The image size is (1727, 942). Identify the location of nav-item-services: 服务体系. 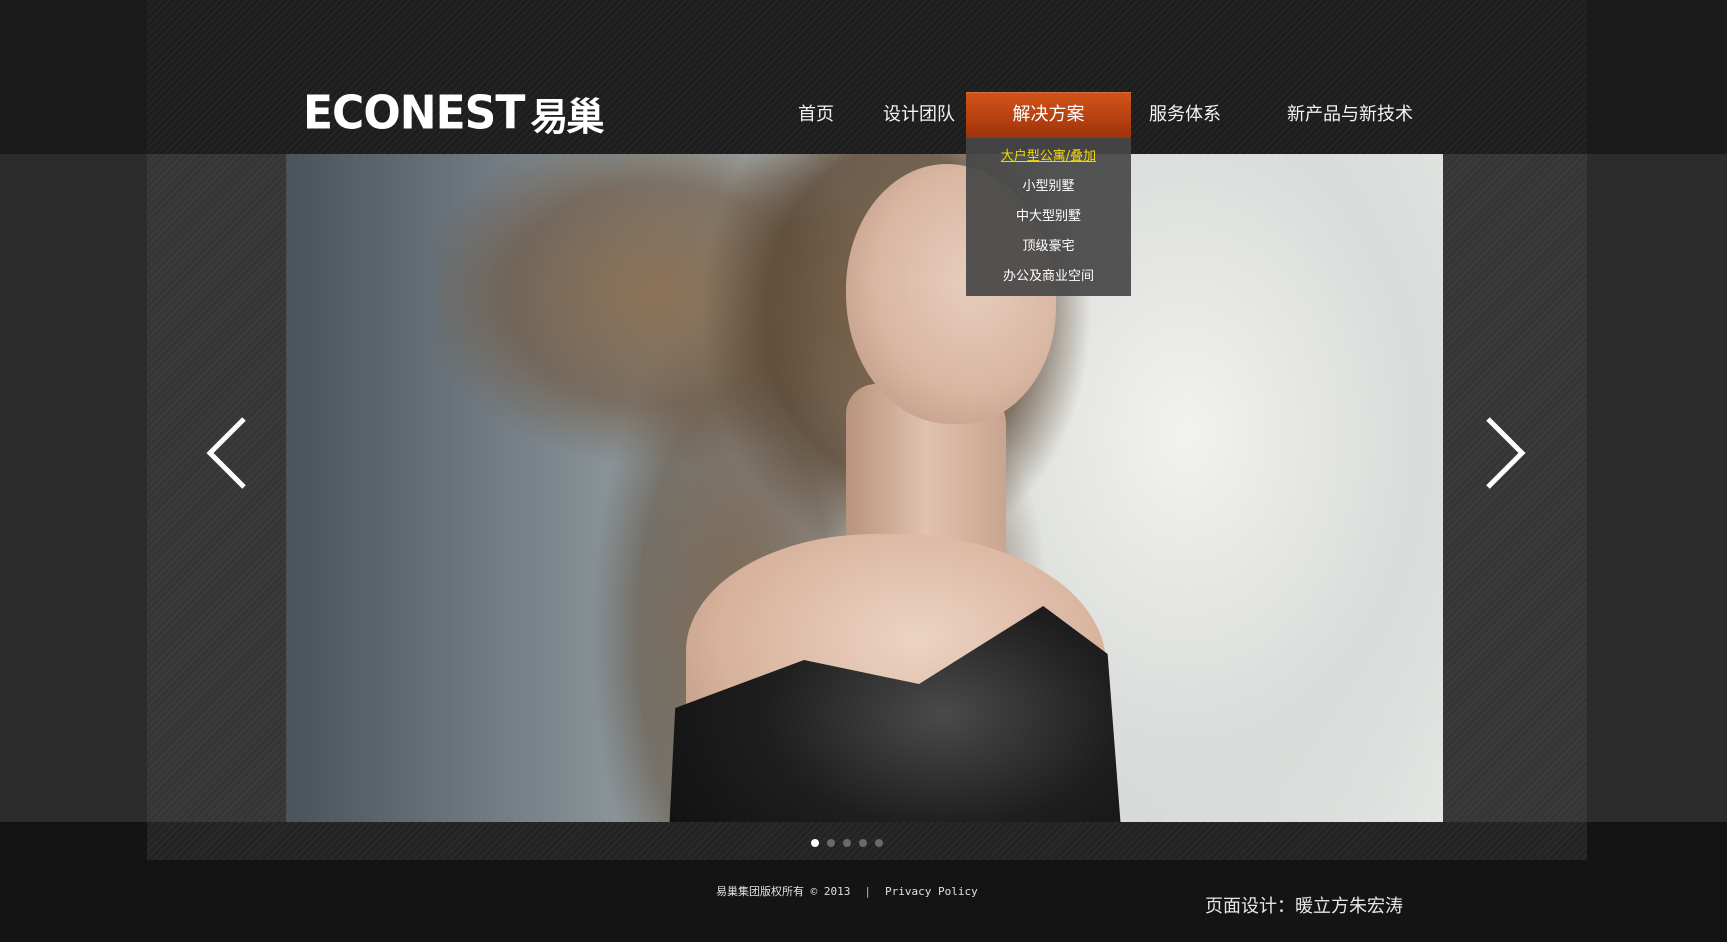
(1185, 115).